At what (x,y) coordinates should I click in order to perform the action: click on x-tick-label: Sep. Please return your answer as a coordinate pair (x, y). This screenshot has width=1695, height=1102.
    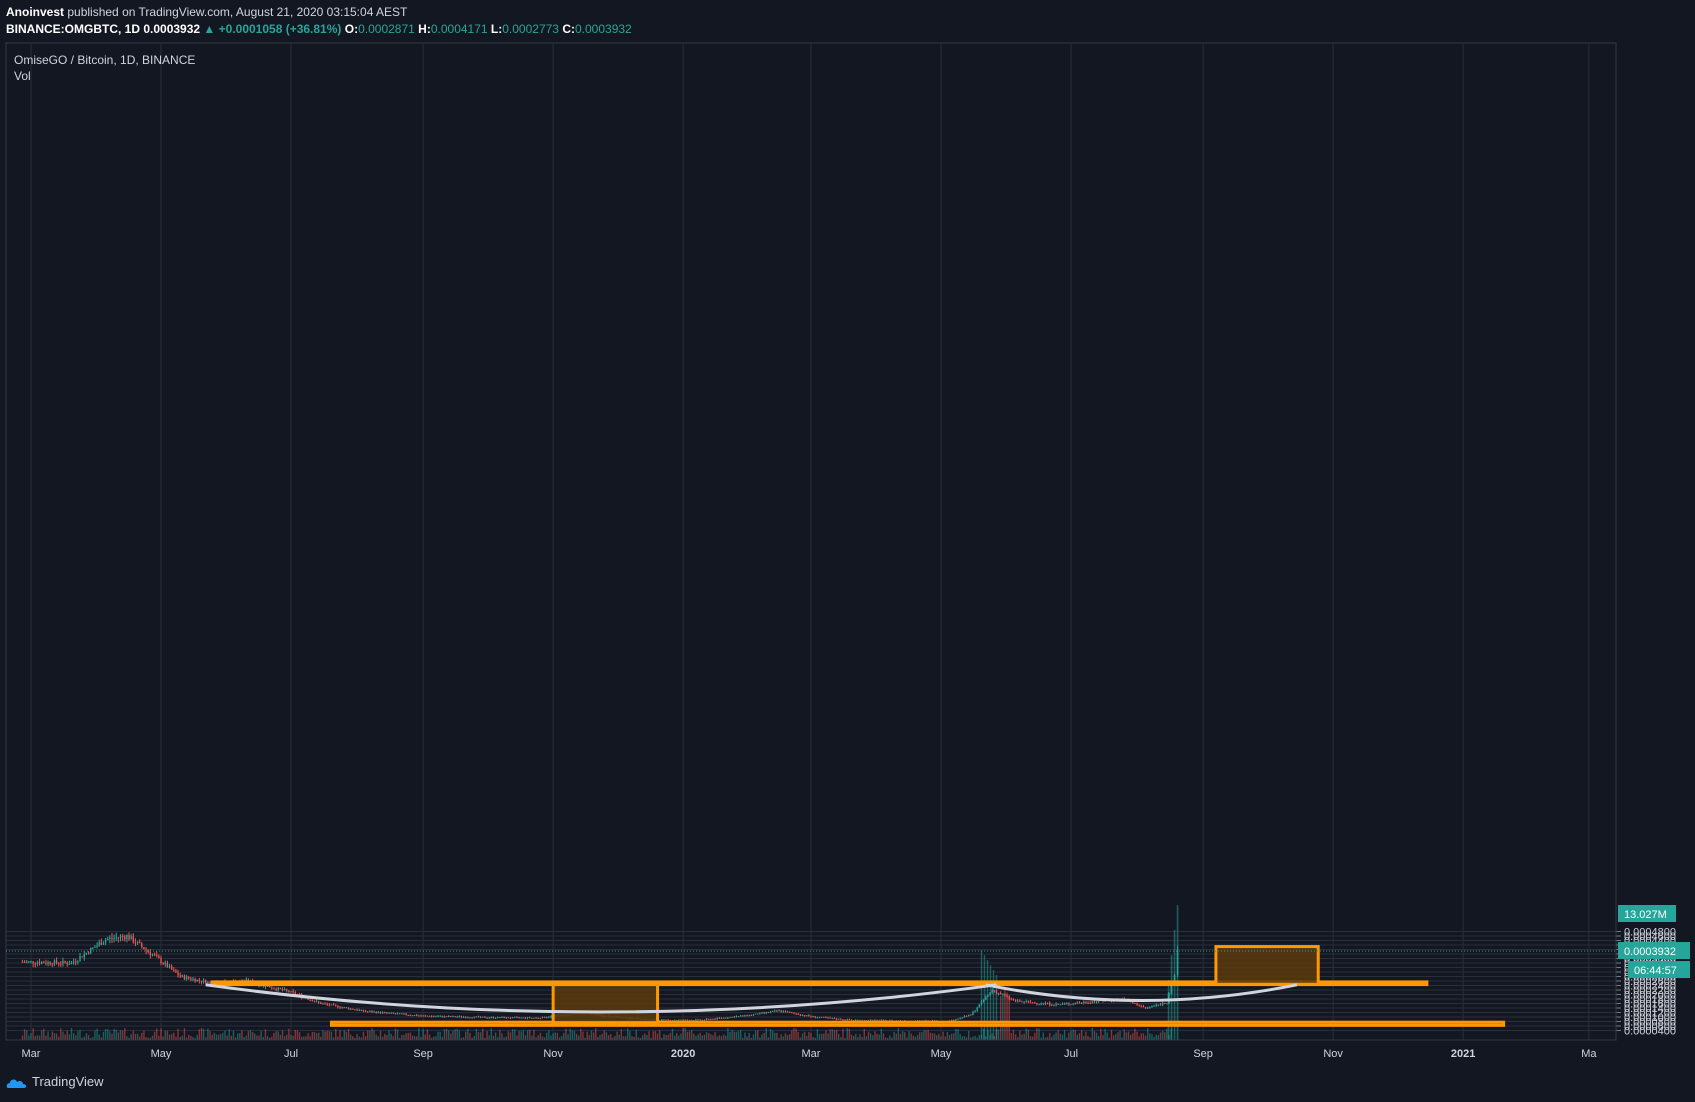
    Looking at the image, I should click on (423, 1054).